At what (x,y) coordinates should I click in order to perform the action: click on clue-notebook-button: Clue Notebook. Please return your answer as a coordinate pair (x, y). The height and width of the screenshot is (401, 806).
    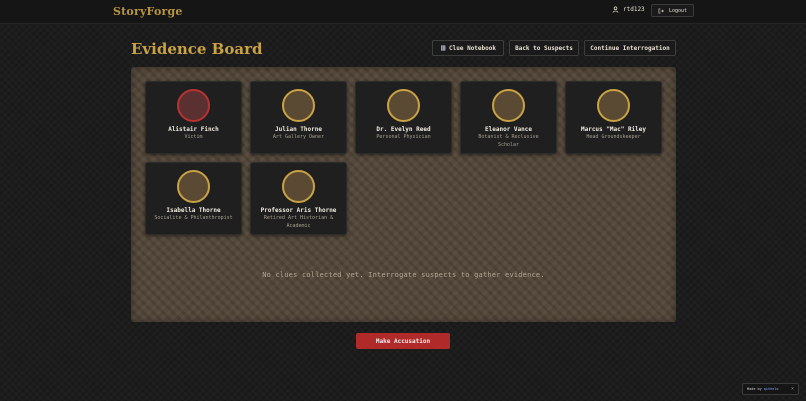
    Looking at the image, I should click on (468, 48).